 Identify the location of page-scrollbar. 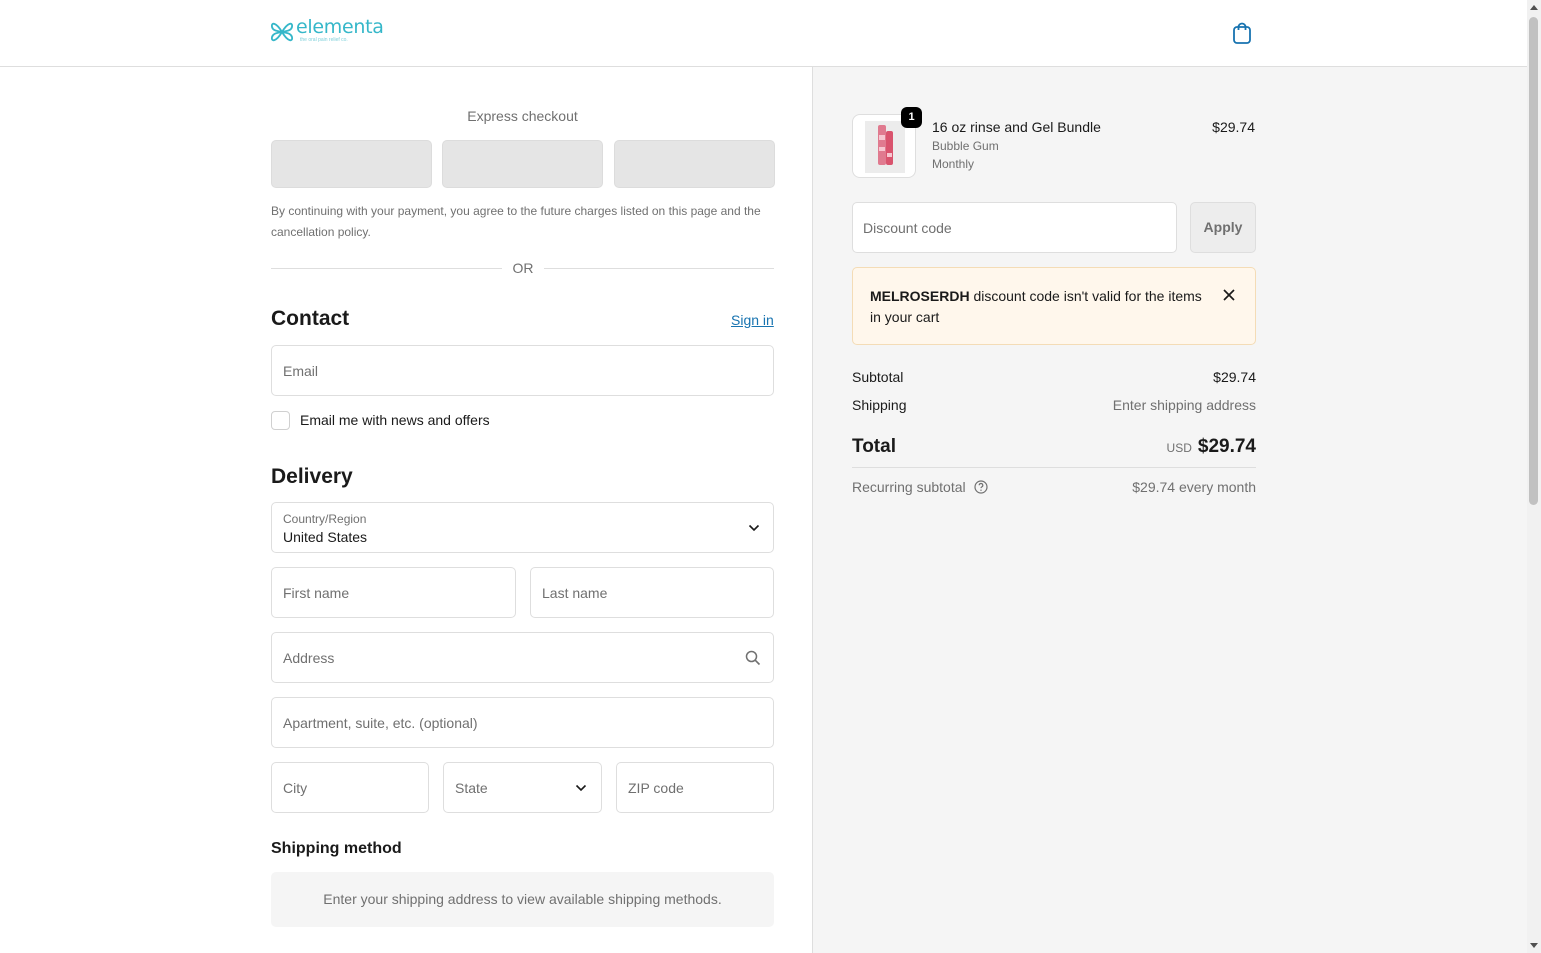
(1534, 476).